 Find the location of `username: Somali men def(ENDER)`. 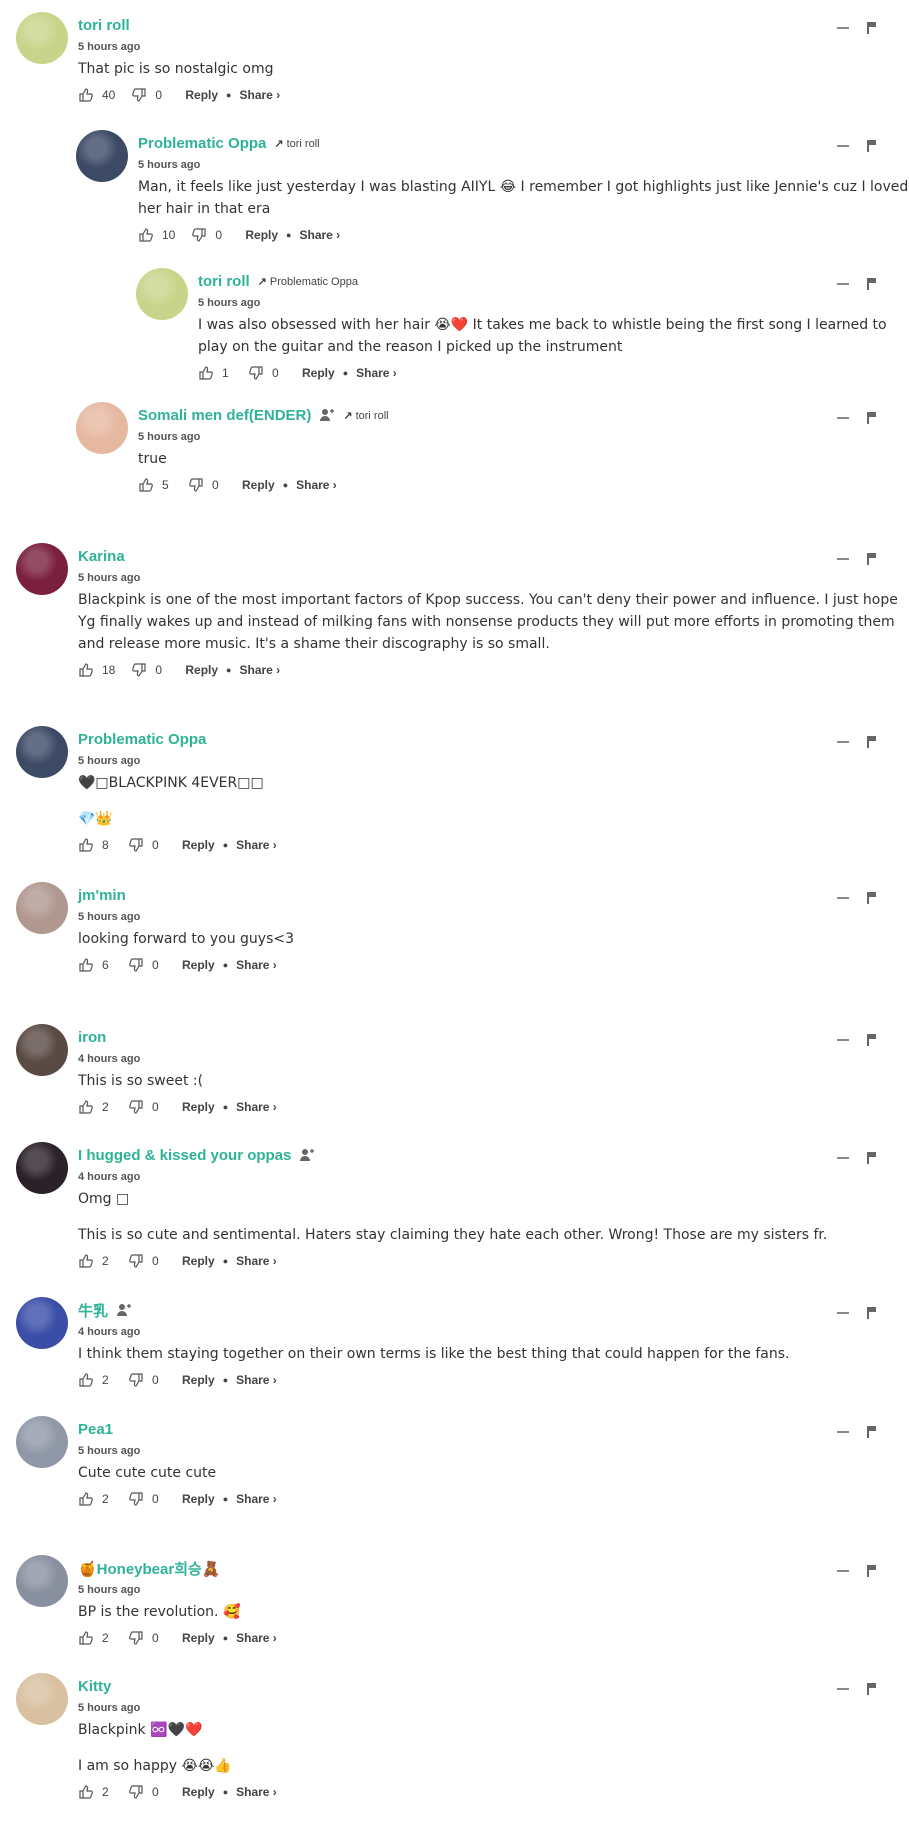

username: Somali men def(ENDER) is located at coordinates (224, 415).